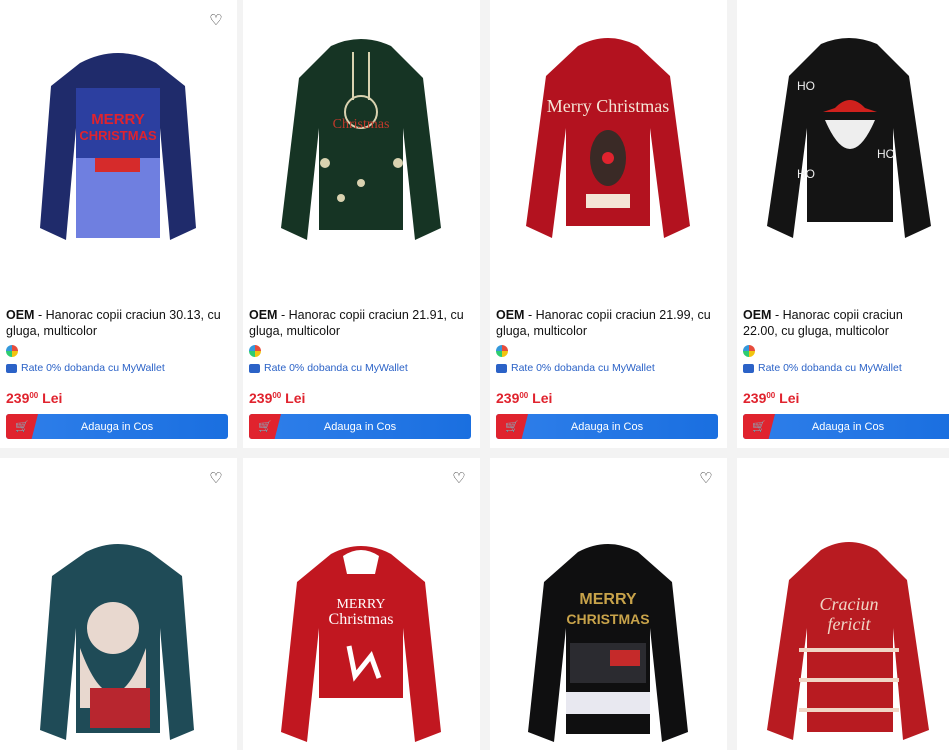 Image resolution: width=949 pixels, height=750 pixels. I want to click on product-image: Craciun fericit, so click(843, 614).